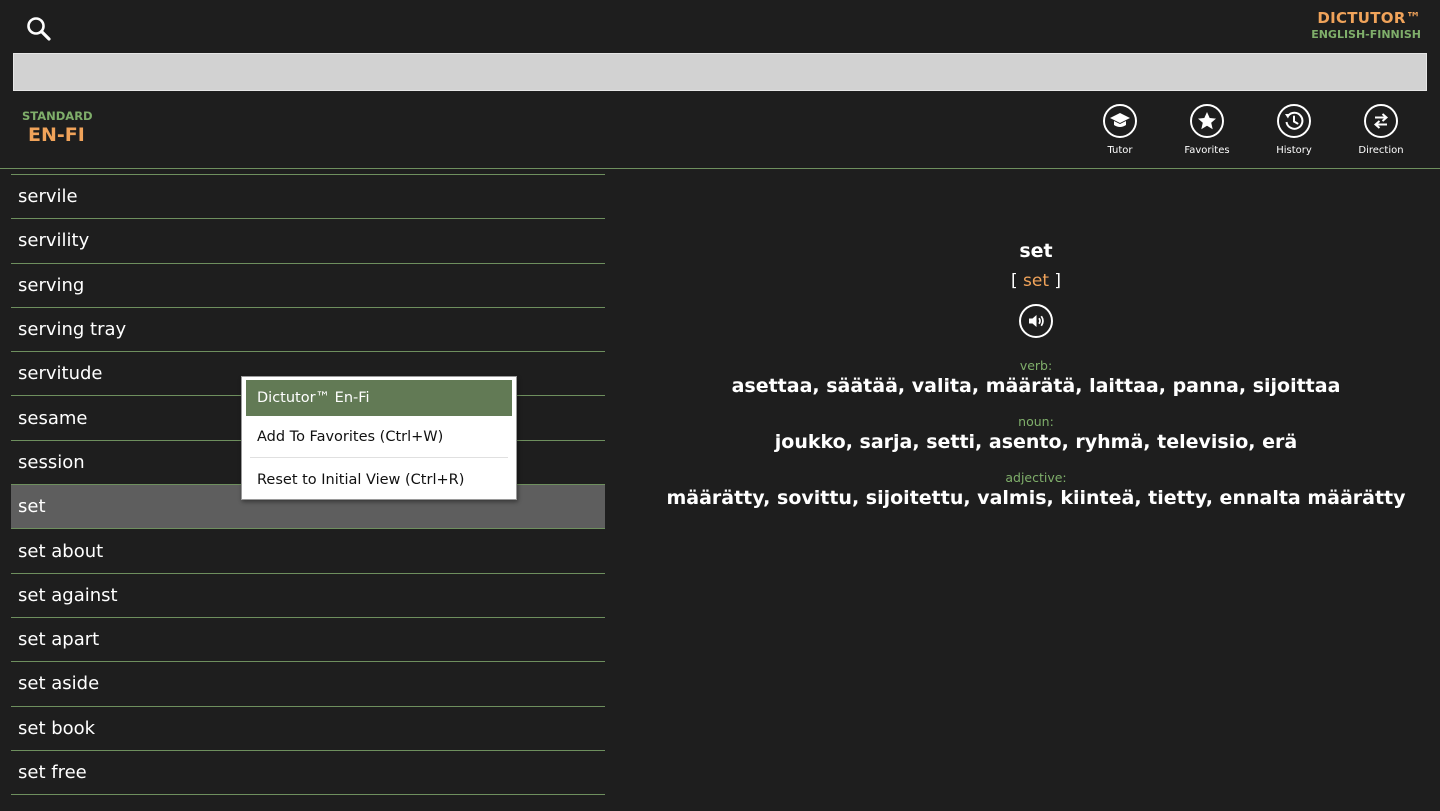 This screenshot has height=811, width=1440. Describe the element at coordinates (1036, 251) in the screenshot. I see `entry-headword: set` at that location.